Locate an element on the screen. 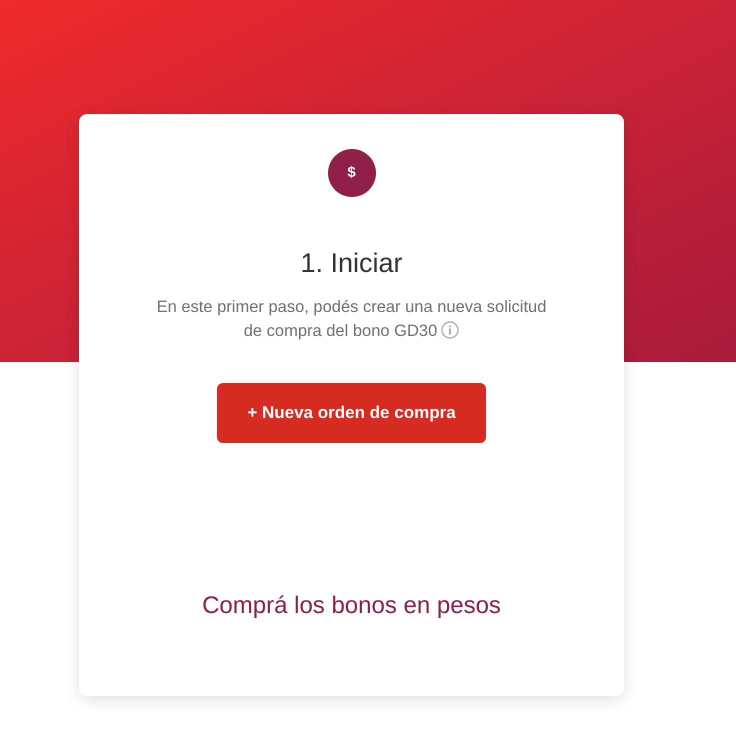 This screenshot has height=736, width=736. new-order-button: + Nueva orden de compra is located at coordinates (351, 412).